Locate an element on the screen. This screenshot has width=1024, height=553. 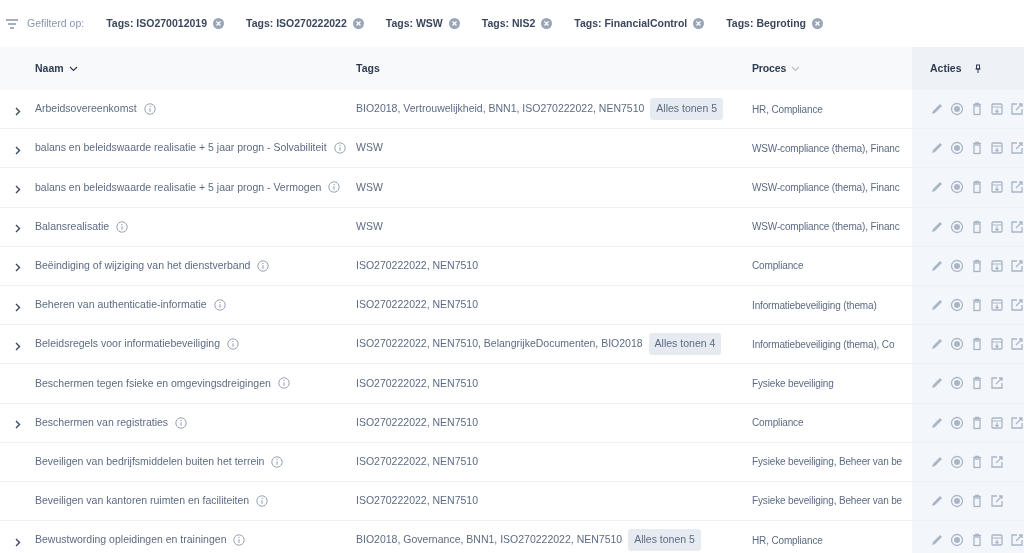
filter-tag-label: Tags: FinancialControl is located at coordinates (631, 23).